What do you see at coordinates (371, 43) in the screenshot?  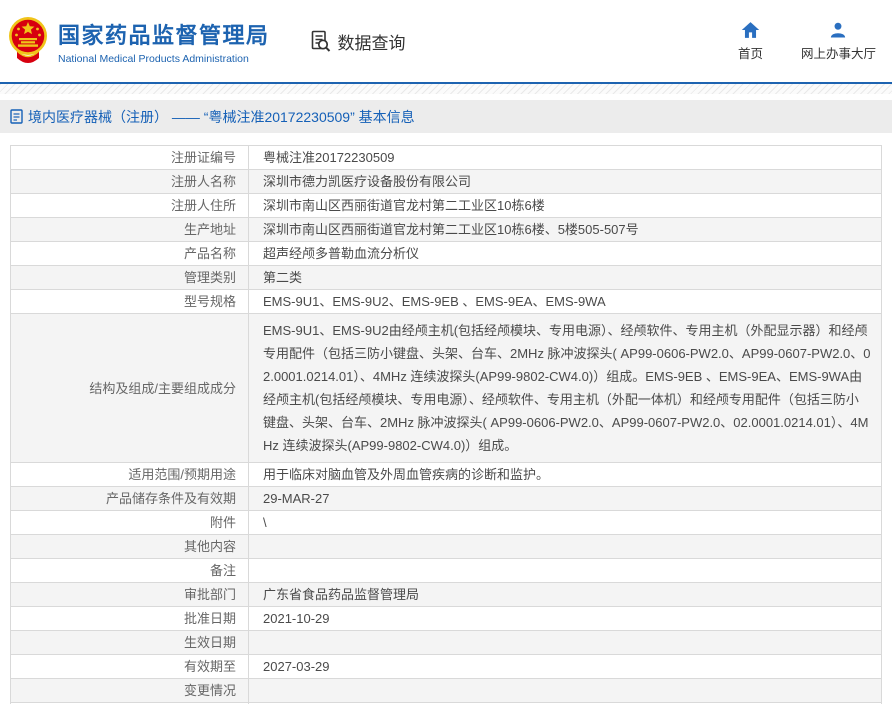 I see `data-query-label: 数据查询` at bounding box center [371, 43].